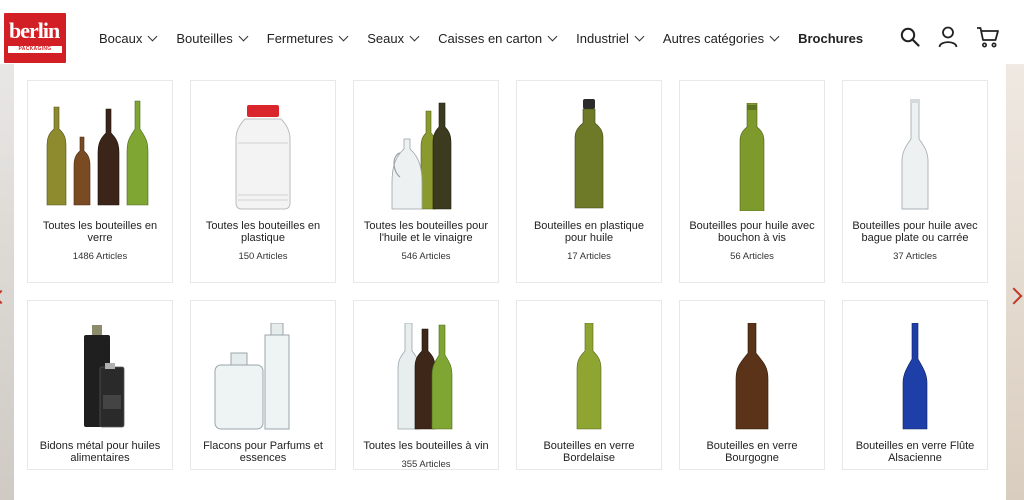 The width and height of the screenshot is (1024, 500). Describe the element at coordinates (988, 37) in the screenshot. I see `cart-icon` at that location.